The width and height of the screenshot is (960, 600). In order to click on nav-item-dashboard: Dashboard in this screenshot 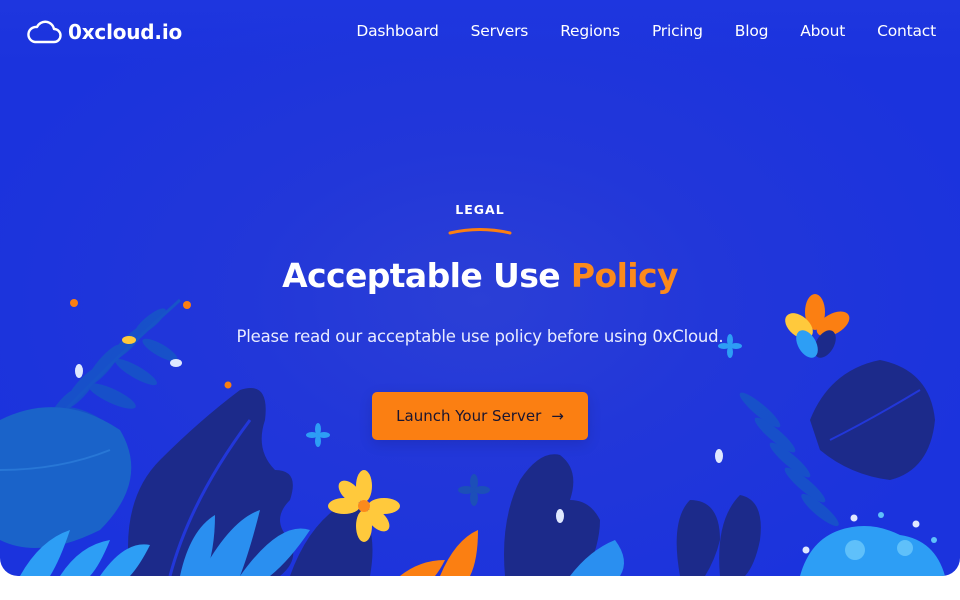, I will do `click(397, 31)`.